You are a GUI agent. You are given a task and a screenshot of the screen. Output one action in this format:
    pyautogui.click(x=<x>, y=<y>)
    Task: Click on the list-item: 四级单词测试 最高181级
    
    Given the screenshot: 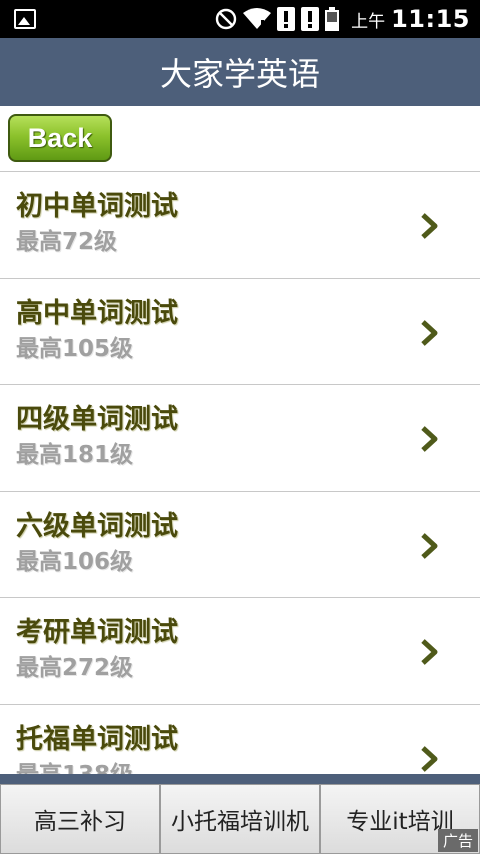 What is the action you would take?
    pyautogui.click(x=240, y=438)
    